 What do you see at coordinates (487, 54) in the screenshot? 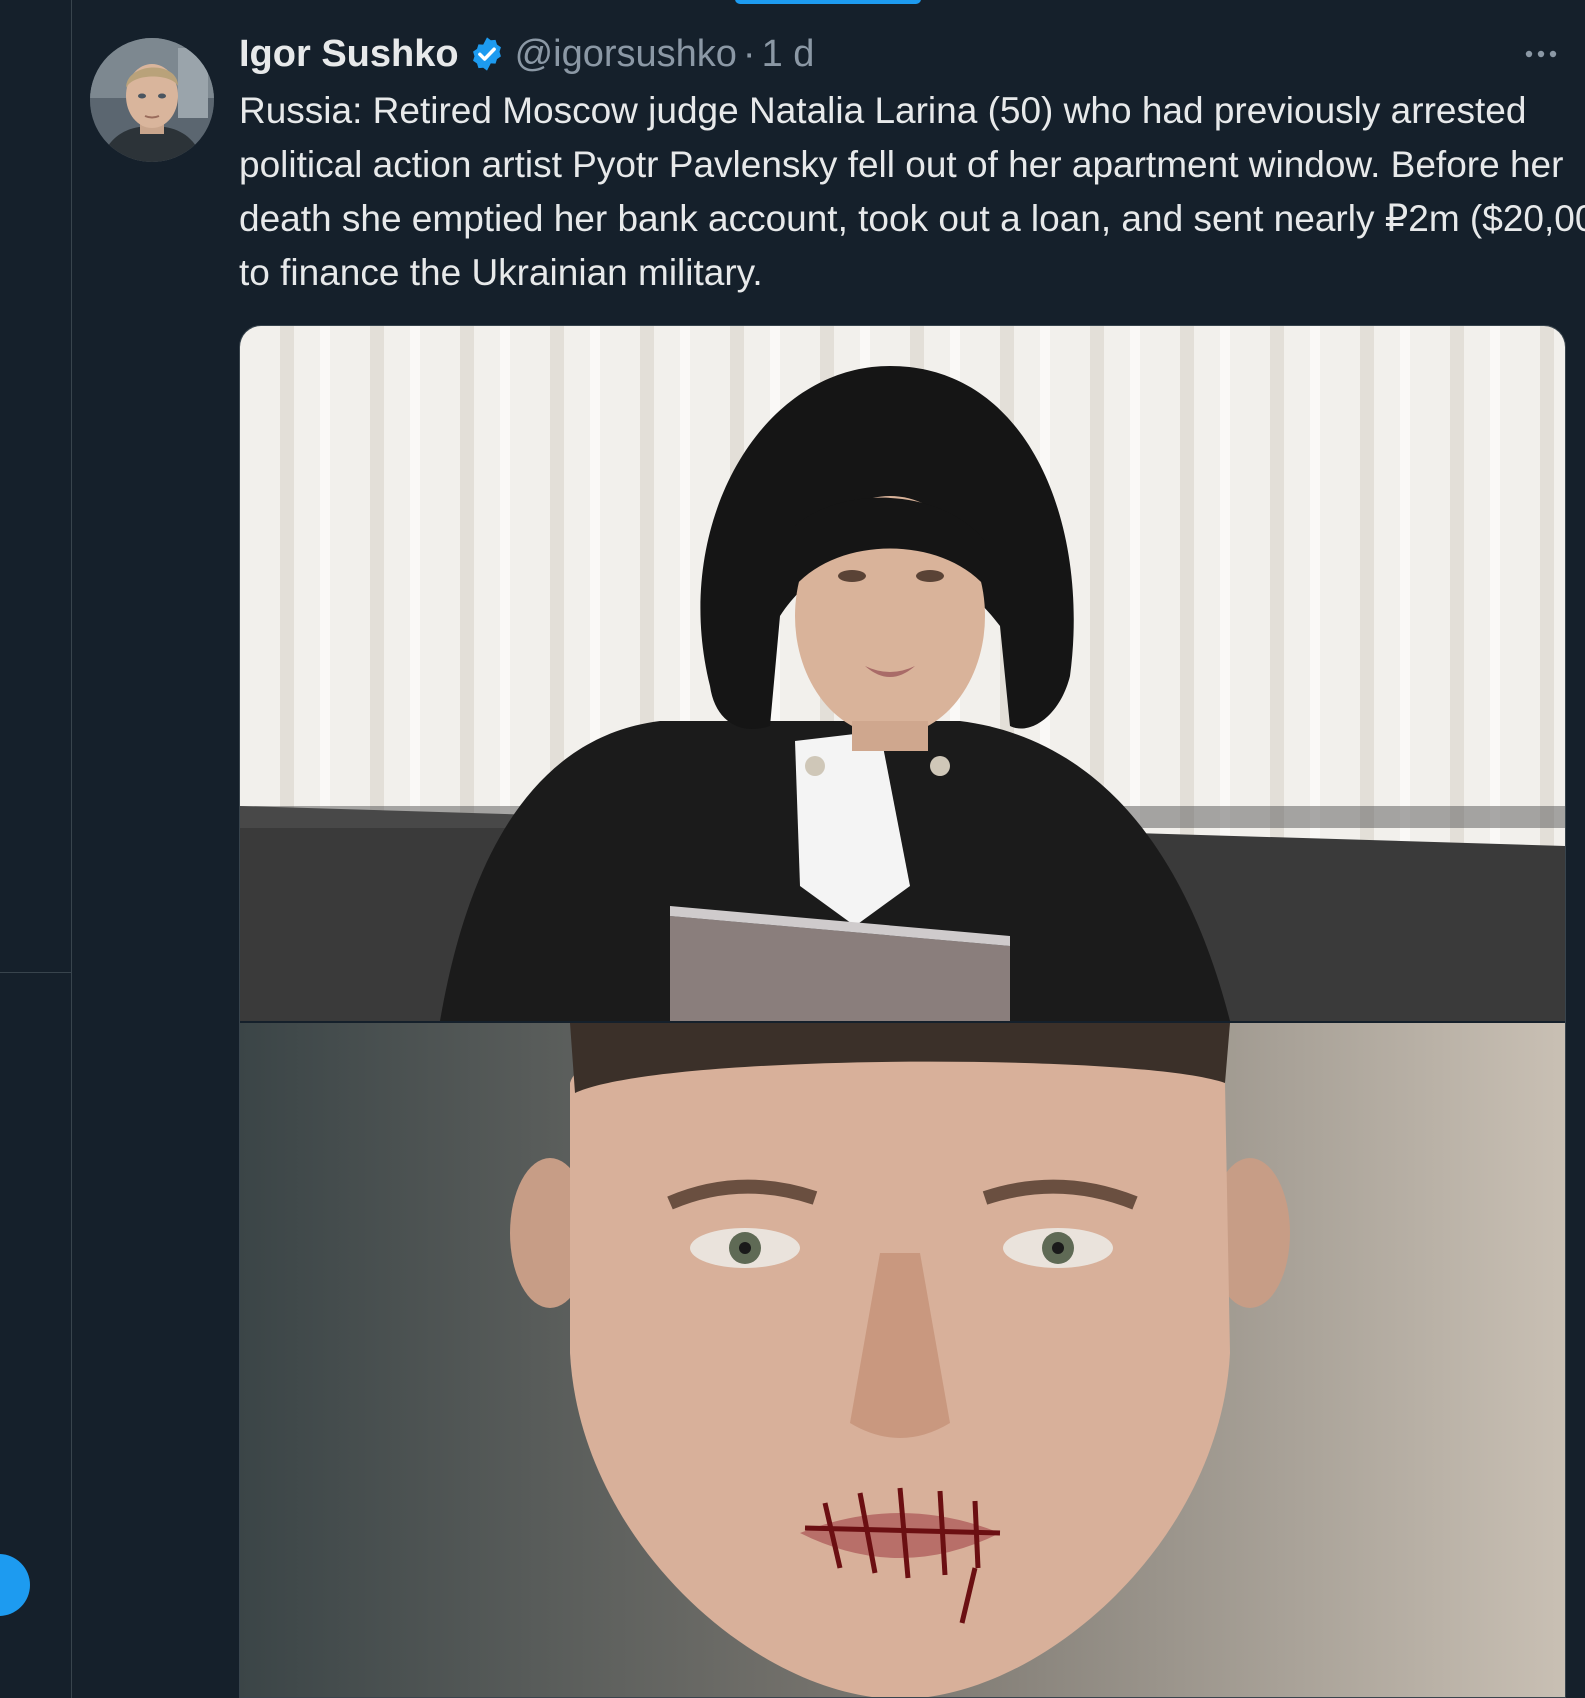
I see `verified-badge-icon` at bounding box center [487, 54].